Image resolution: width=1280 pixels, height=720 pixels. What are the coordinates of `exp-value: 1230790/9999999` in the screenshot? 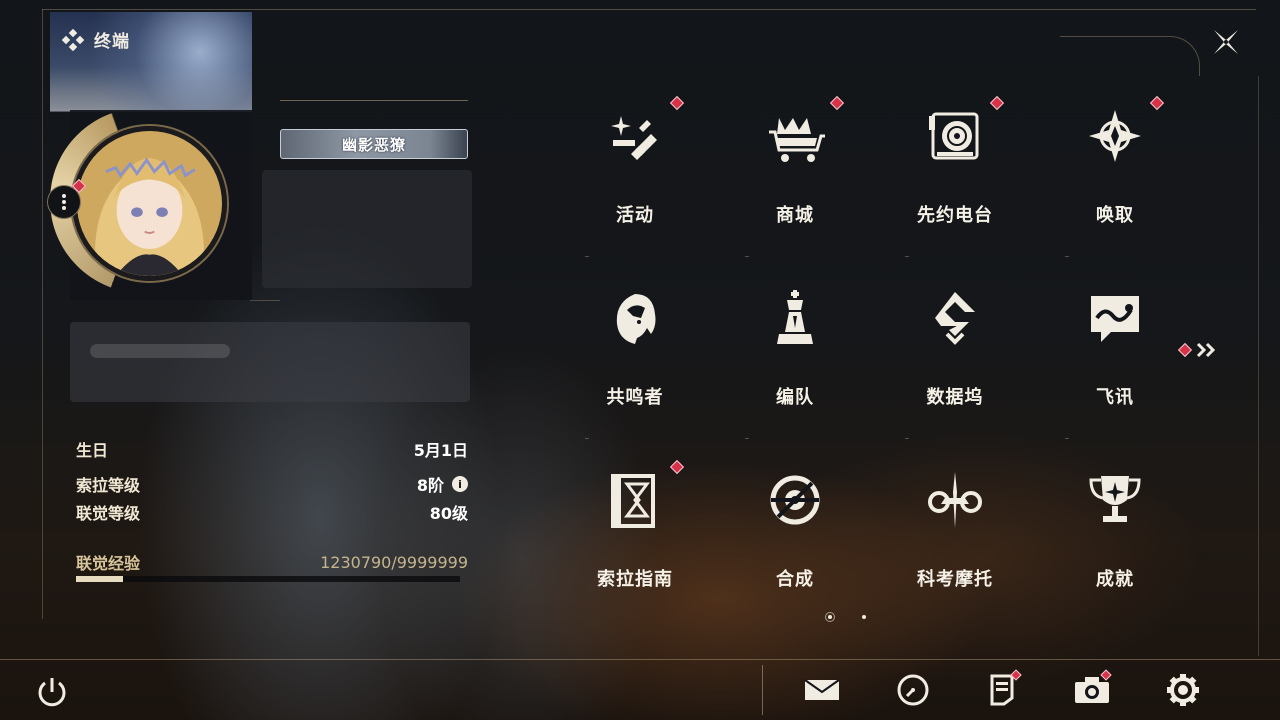 It's located at (394, 562).